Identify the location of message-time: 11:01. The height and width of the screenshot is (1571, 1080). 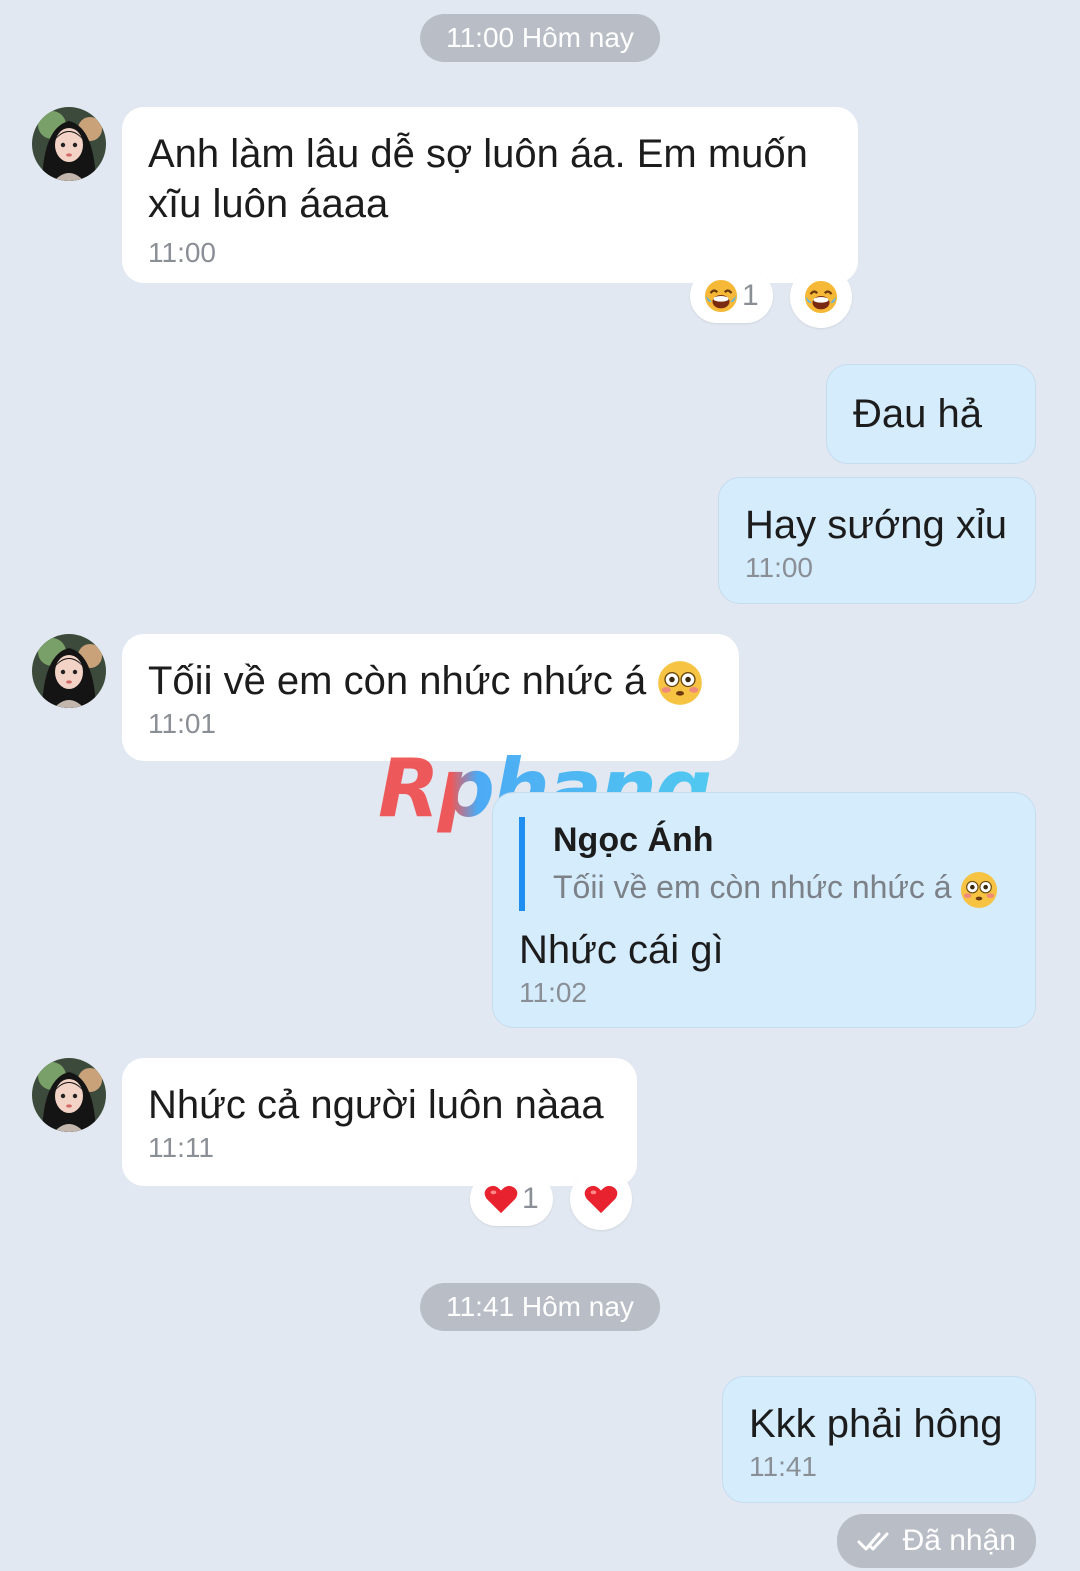
(182, 724).